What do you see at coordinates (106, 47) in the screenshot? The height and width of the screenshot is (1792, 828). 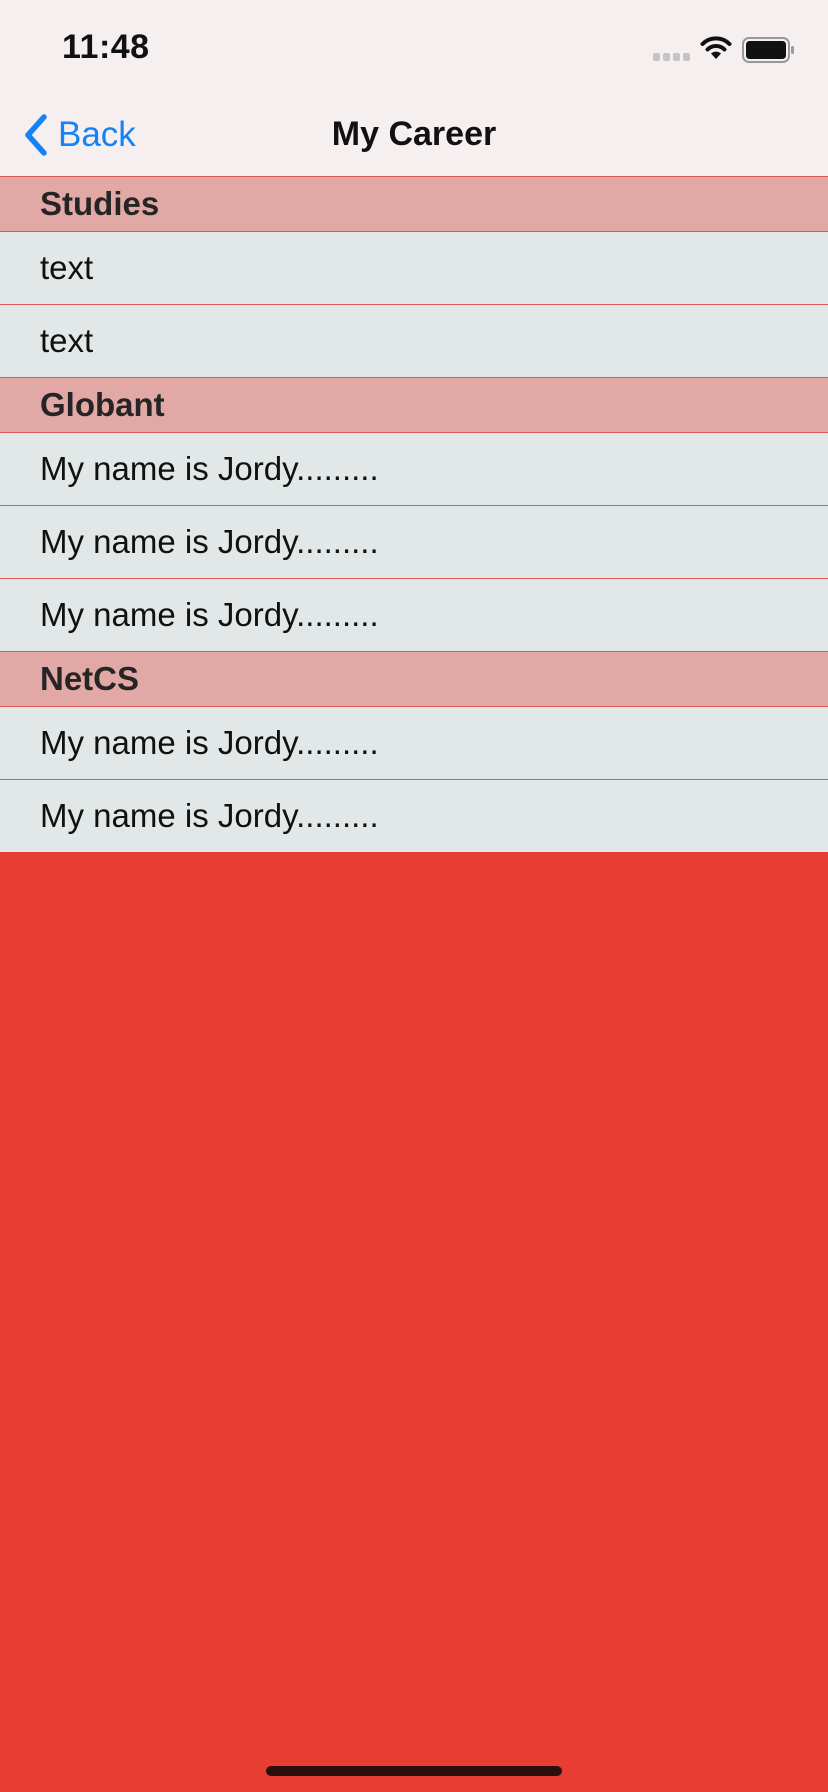 I see `status-time: 11:48` at bounding box center [106, 47].